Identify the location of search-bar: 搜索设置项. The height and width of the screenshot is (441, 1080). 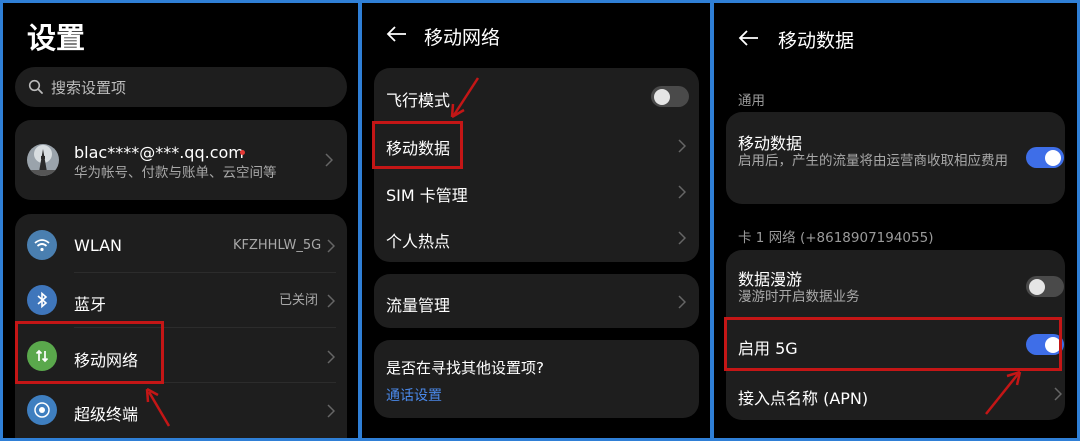
(181, 87).